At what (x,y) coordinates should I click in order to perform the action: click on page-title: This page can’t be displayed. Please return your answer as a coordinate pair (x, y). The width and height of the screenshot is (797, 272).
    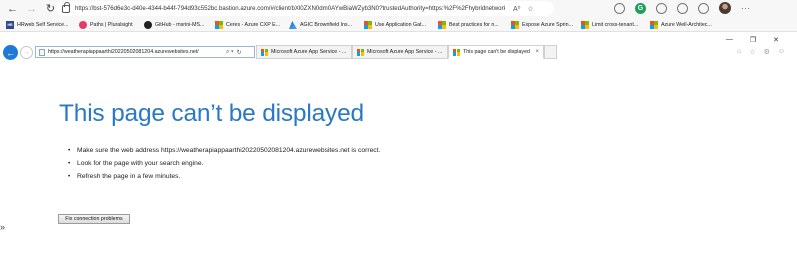
    Looking at the image, I should click on (211, 113).